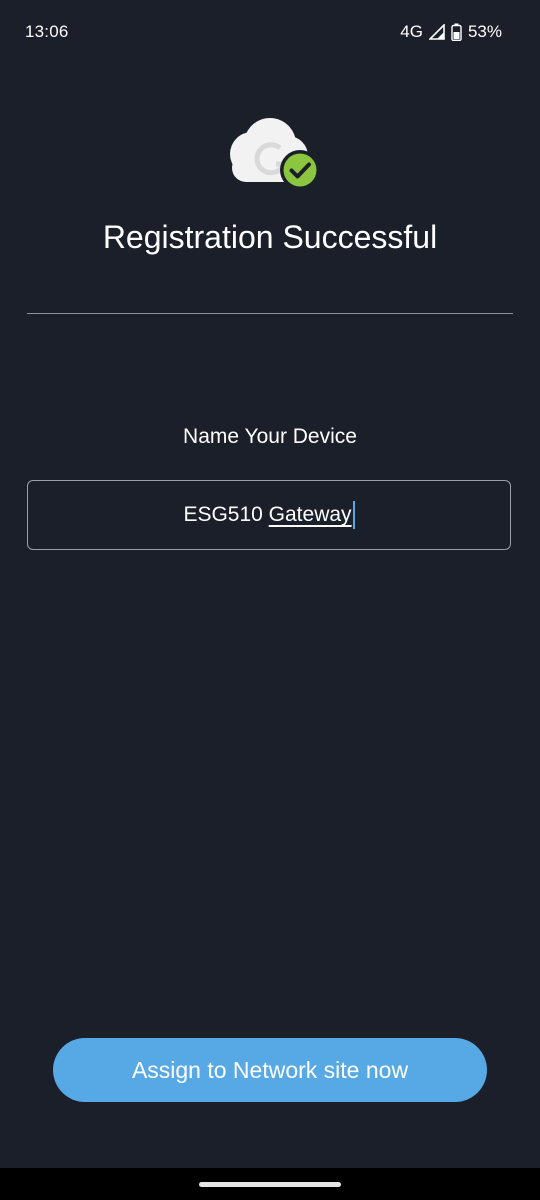  Describe the element at coordinates (270, 436) in the screenshot. I see `device-name-label: Name Your Device` at that location.